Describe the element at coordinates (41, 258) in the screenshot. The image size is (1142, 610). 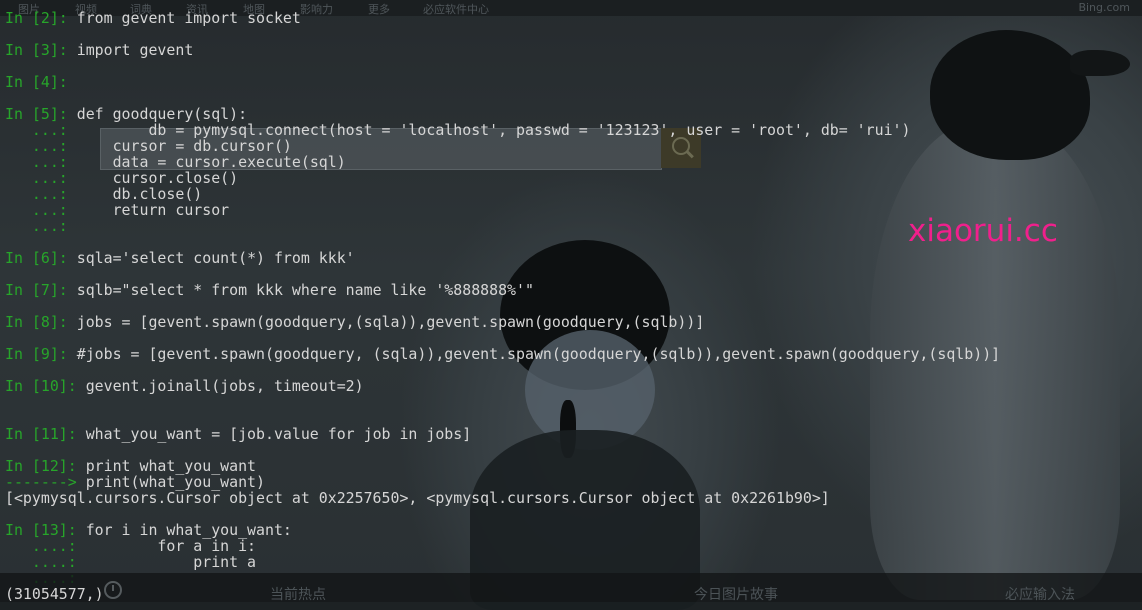
I see `input-prompt: In [6]:` at that location.